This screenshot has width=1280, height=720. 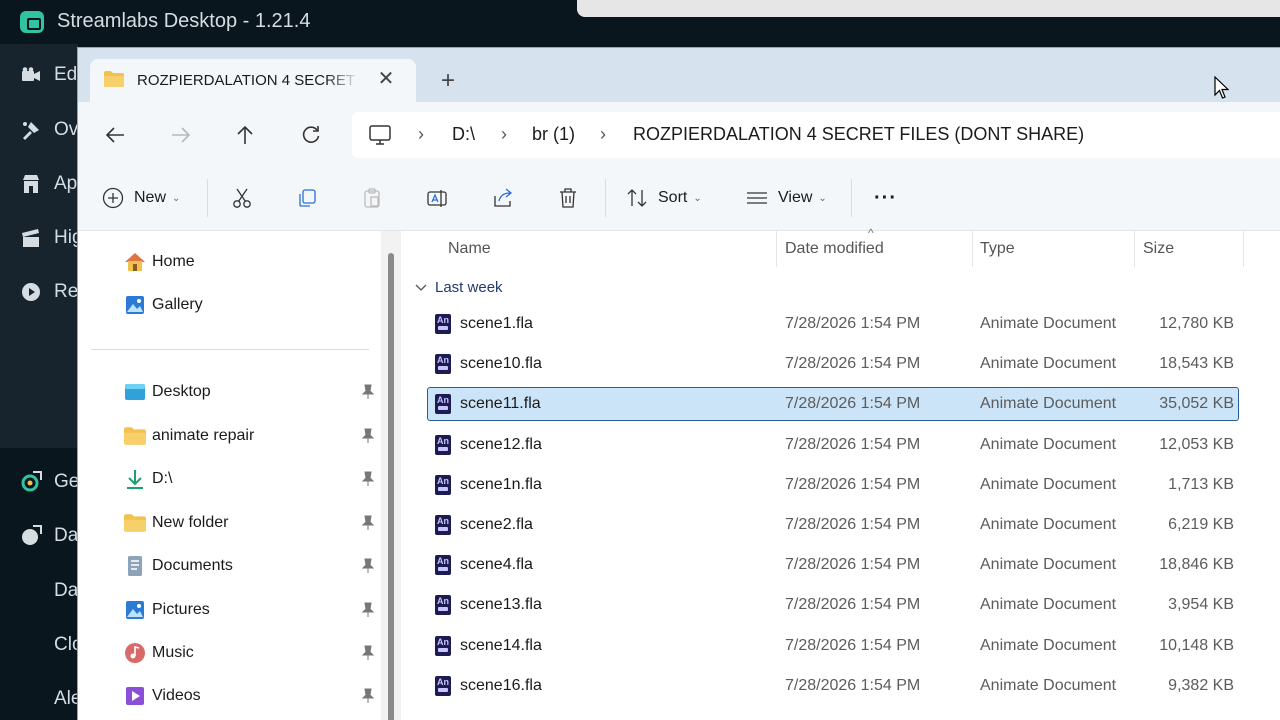 What do you see at coordinates (176, 523) in the screenshot?
I see `nav-item-new-folder: New folder` at bounding box center [176, 523].